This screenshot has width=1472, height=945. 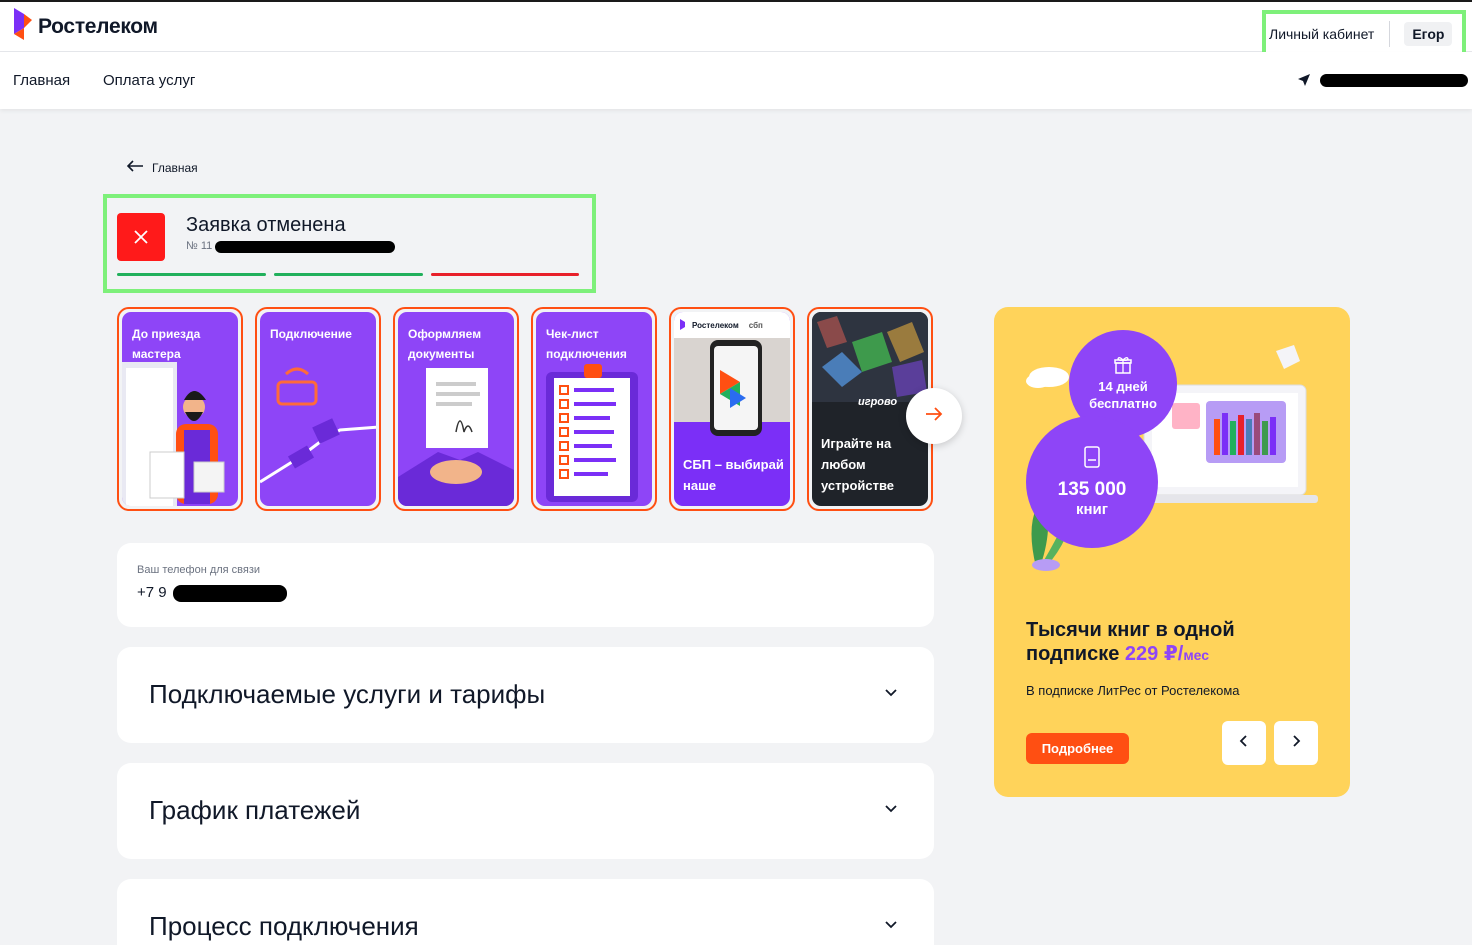 What do you see at coordinates (1092, 509) in the screenshot?
I see `books-unit: книг` at bounding box center [1092, 509].